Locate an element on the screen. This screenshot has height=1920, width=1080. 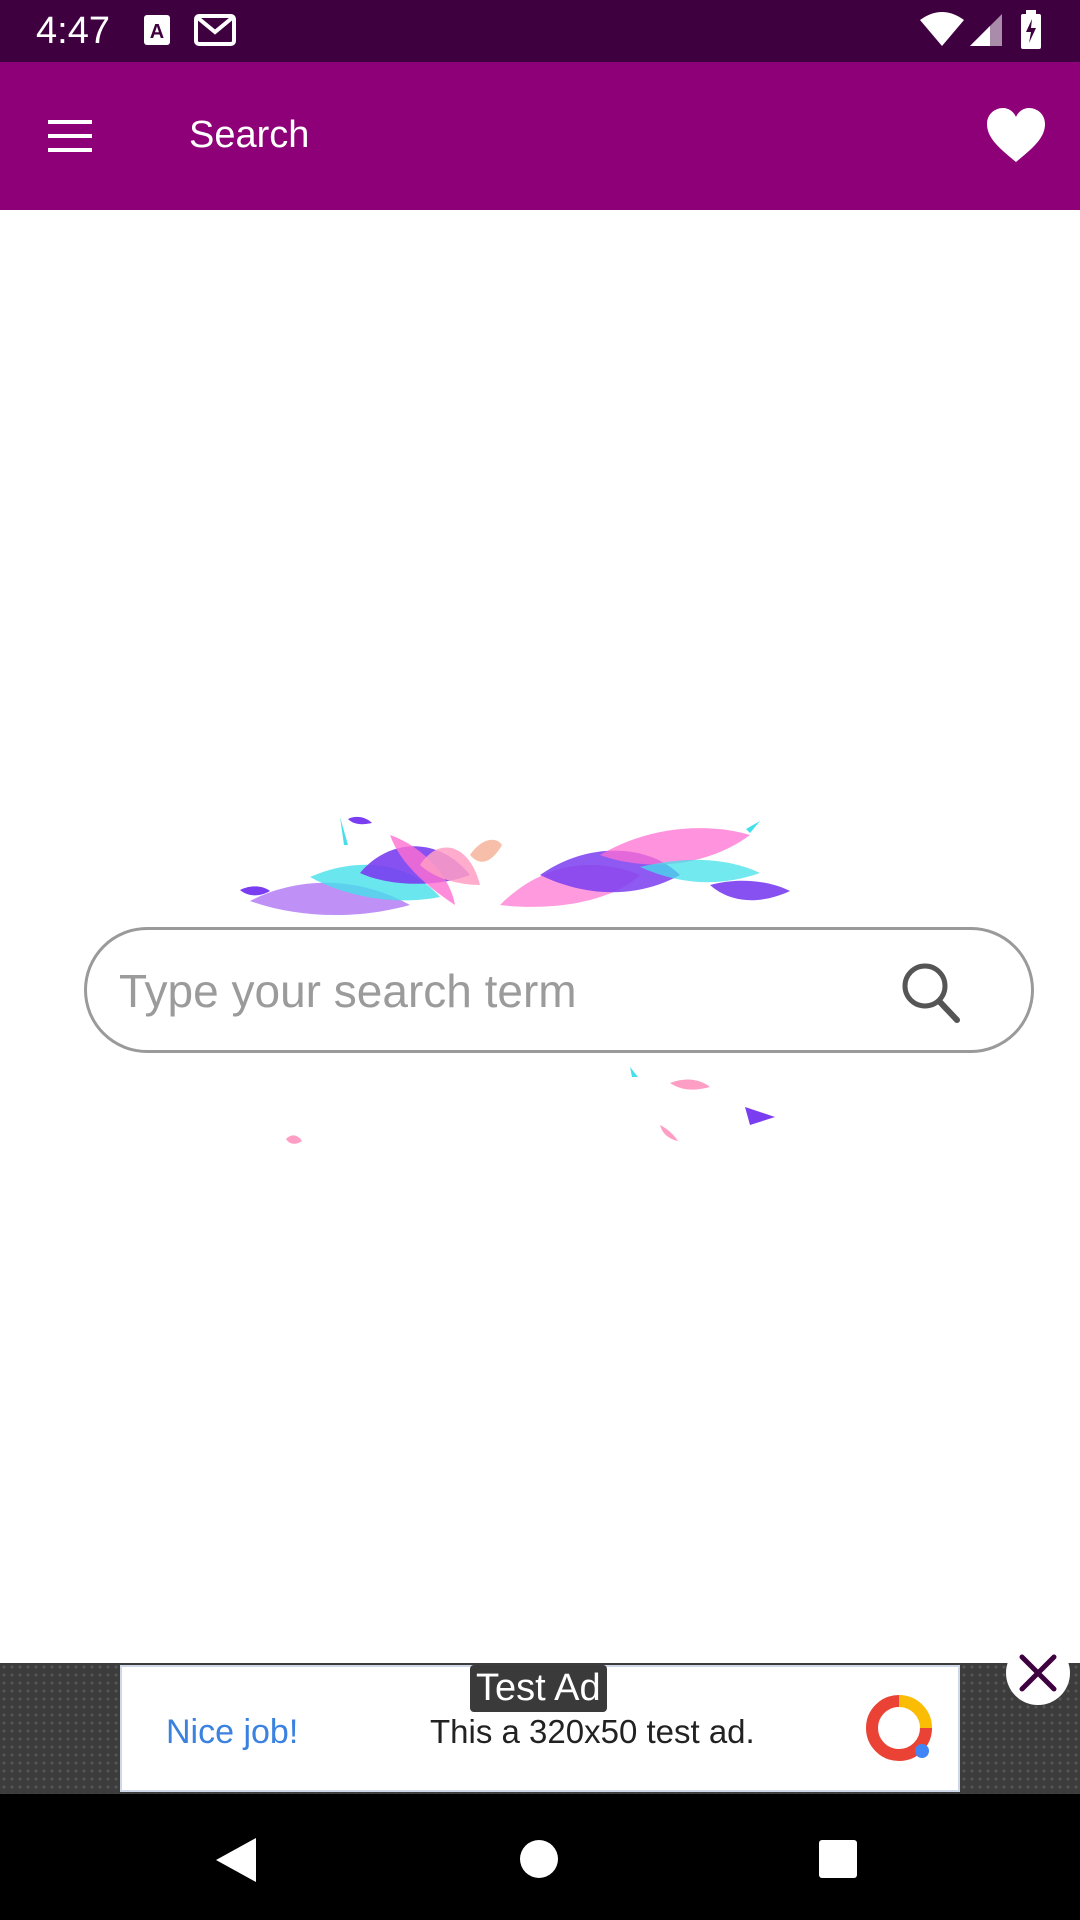
search-bar is located at coordinates (559, 990).